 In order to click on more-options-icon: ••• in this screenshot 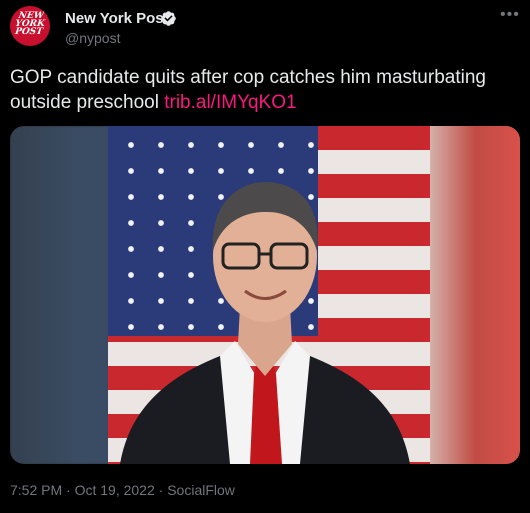, I will do `click(510, 15)`.